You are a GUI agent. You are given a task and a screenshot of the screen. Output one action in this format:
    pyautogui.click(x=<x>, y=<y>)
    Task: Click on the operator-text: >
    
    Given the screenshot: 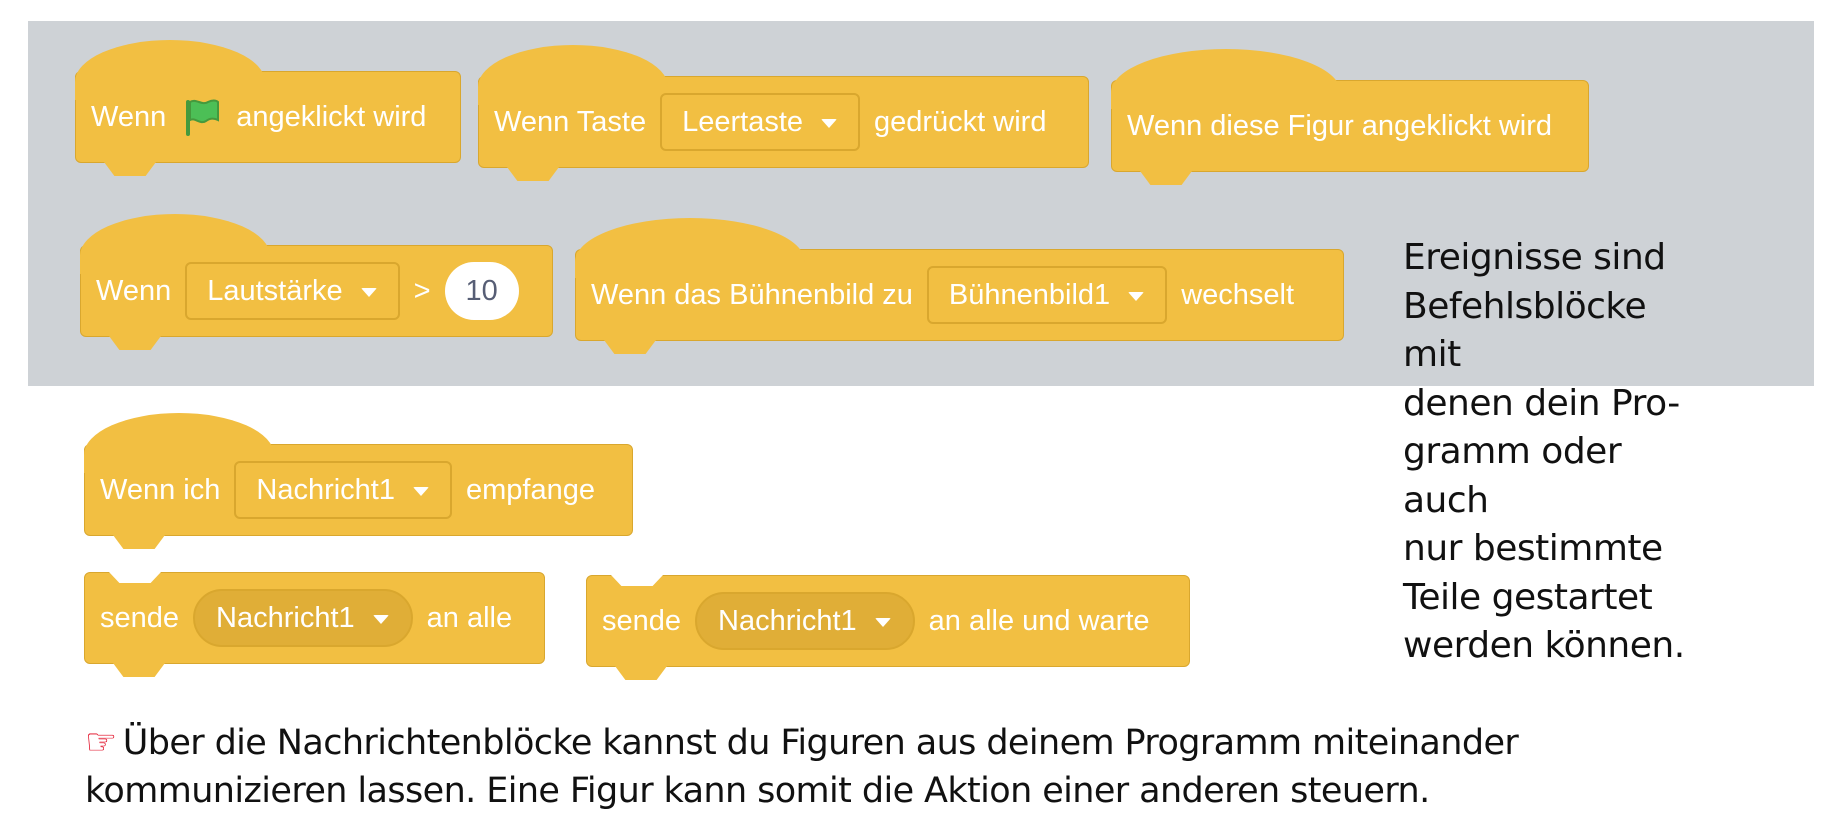 What is the action you would take?
    pyautogui.click(x=422, y=290)
    